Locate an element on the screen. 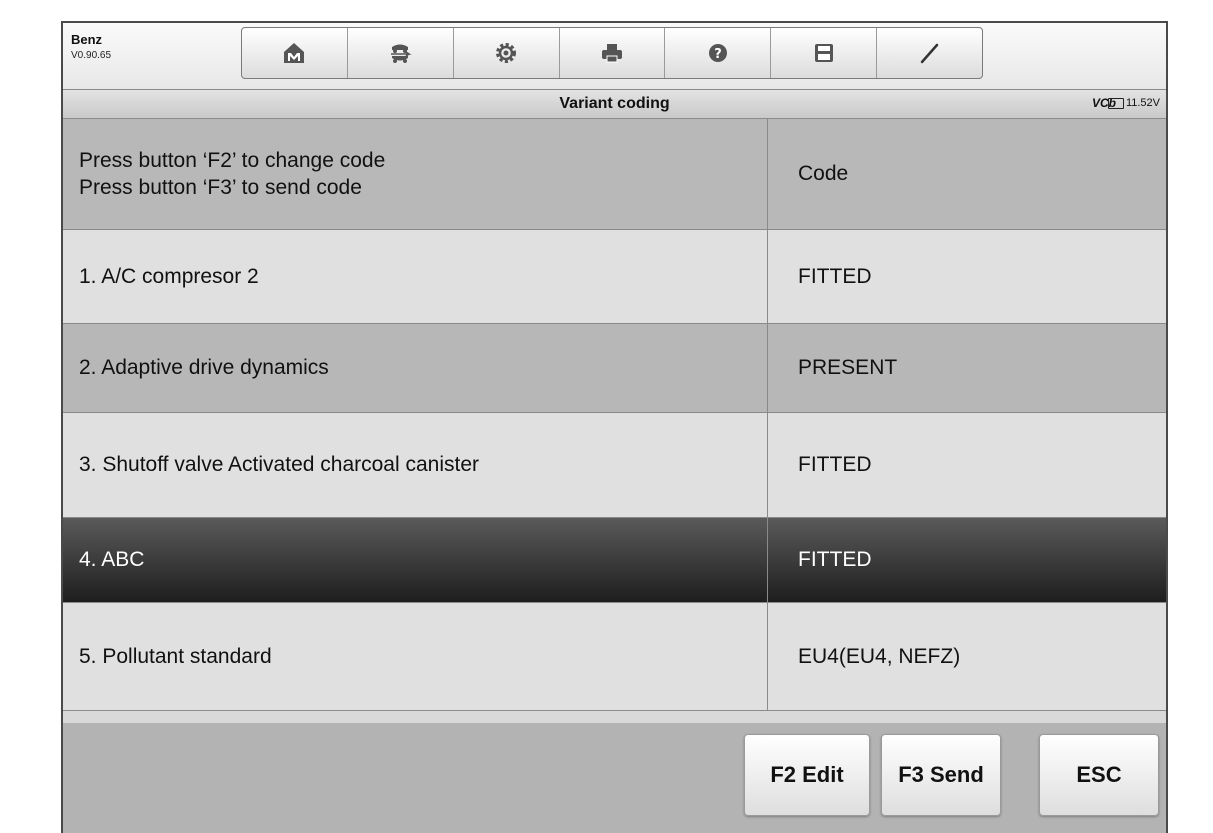 The width and height of the screenshot is (1213, 833). instruction-line: Press button ‘F3’ to send code is located at coordinates (220, 187).